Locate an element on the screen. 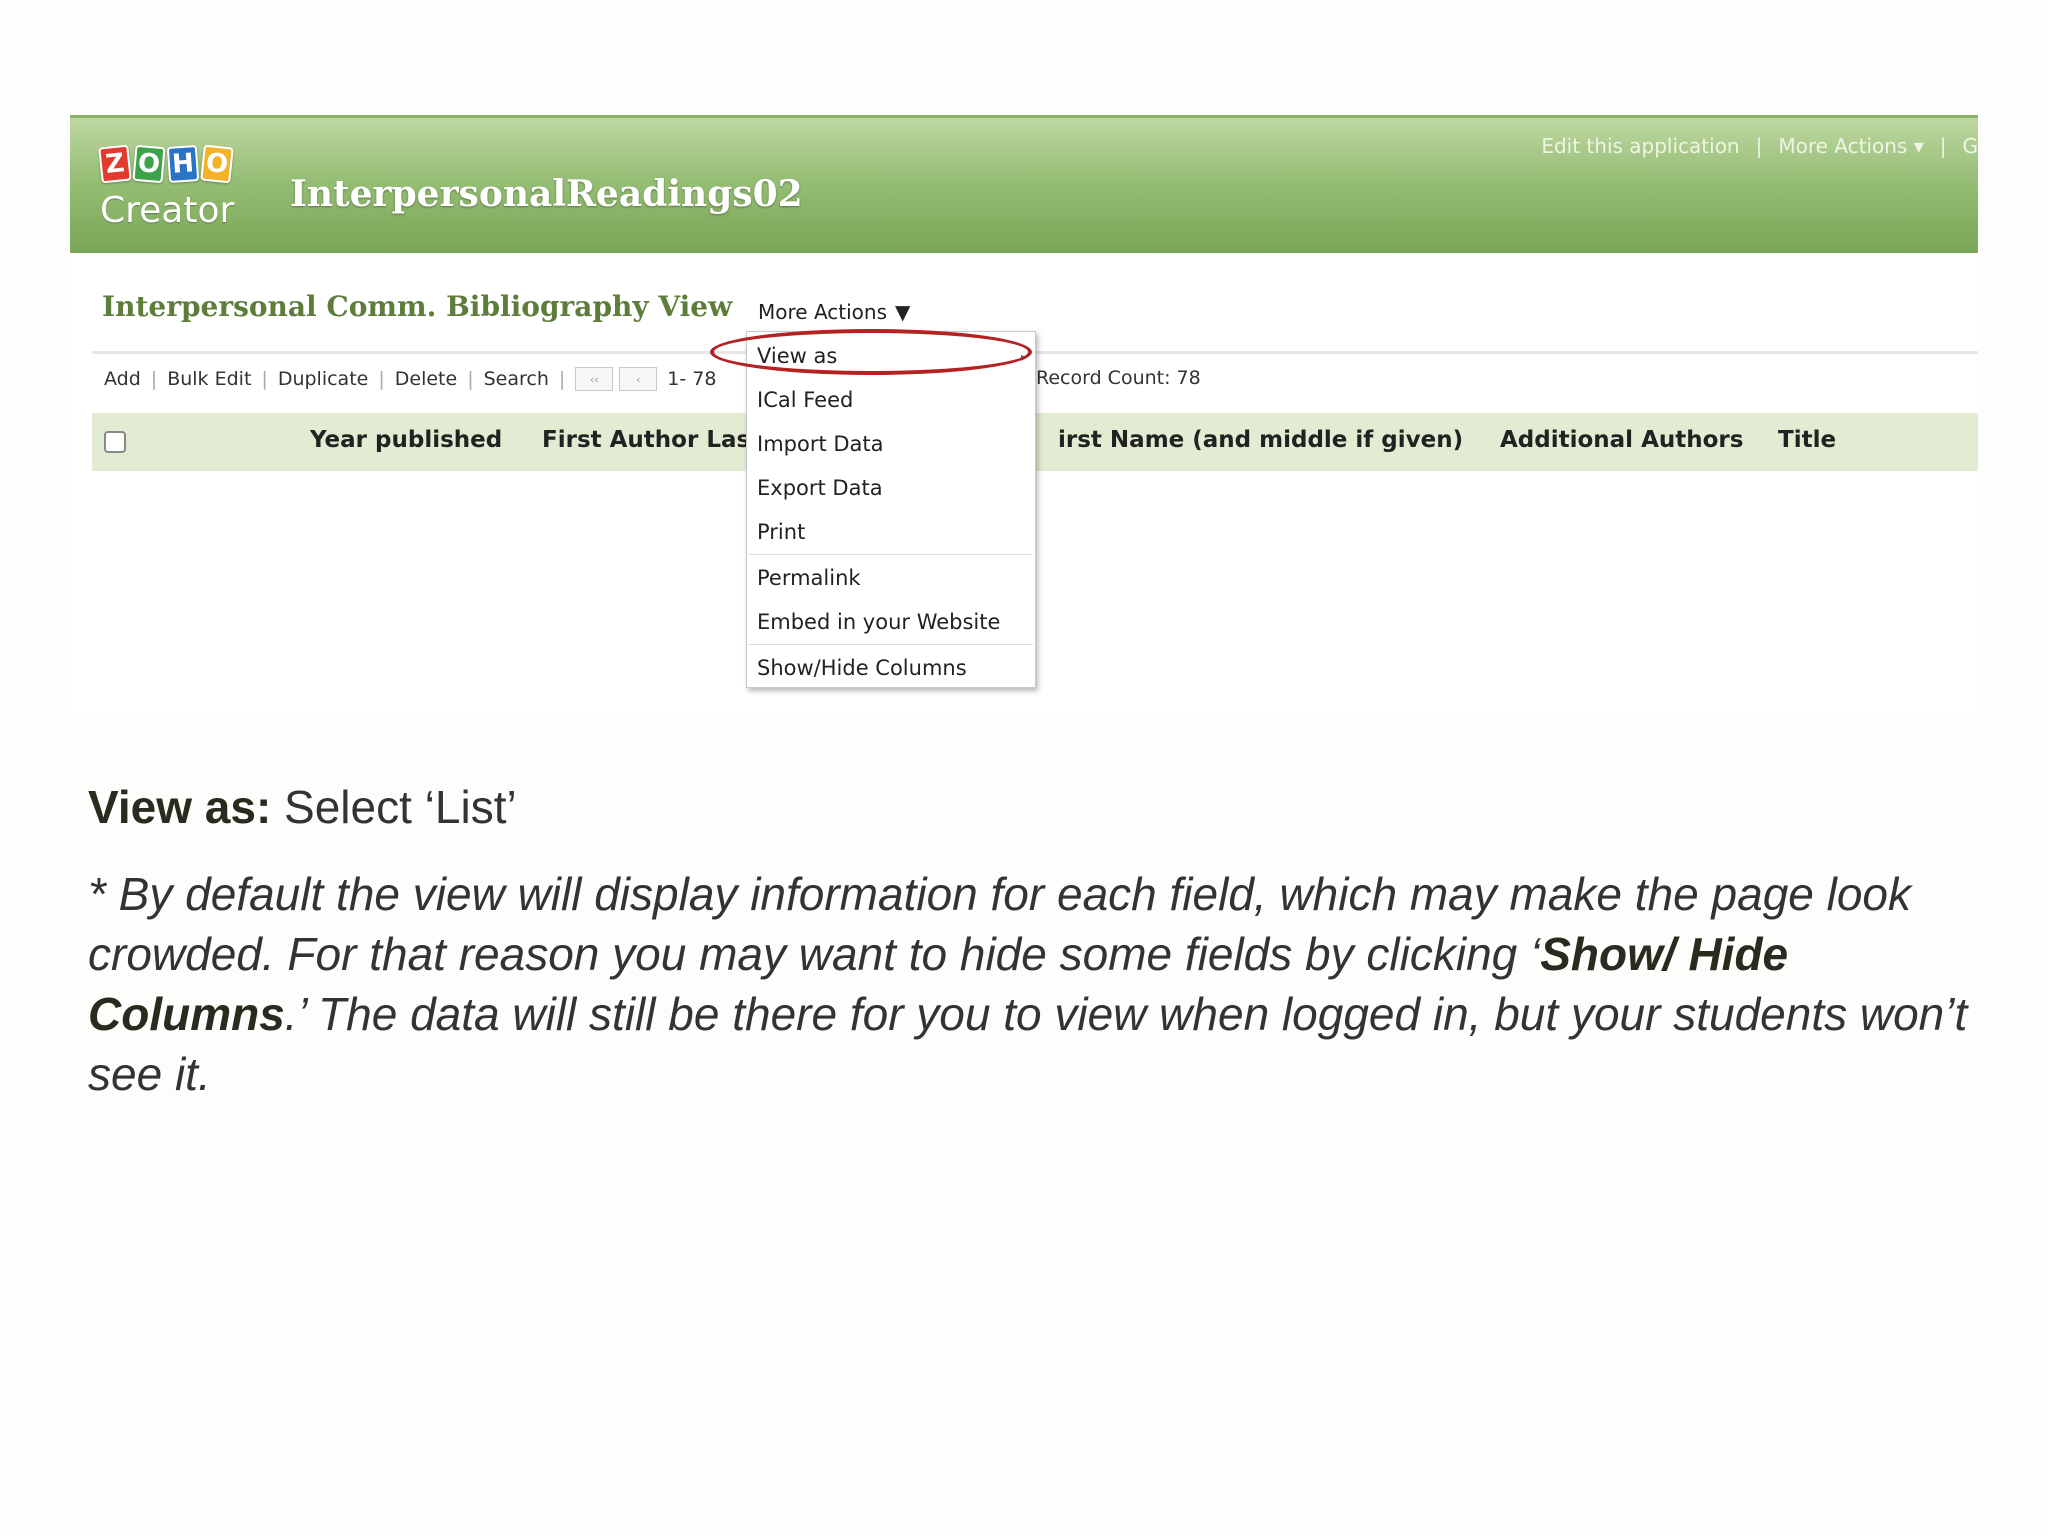 The width and height of the screenshot is (2048, 1536). menu-item-ical-feed: ICal Feed is located at coordinates (805, 400).